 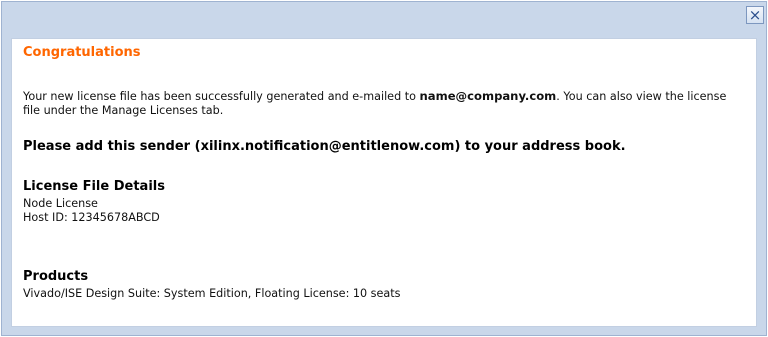 I want to click on recipient-email: name@company.com, so click(x=488, y=96).